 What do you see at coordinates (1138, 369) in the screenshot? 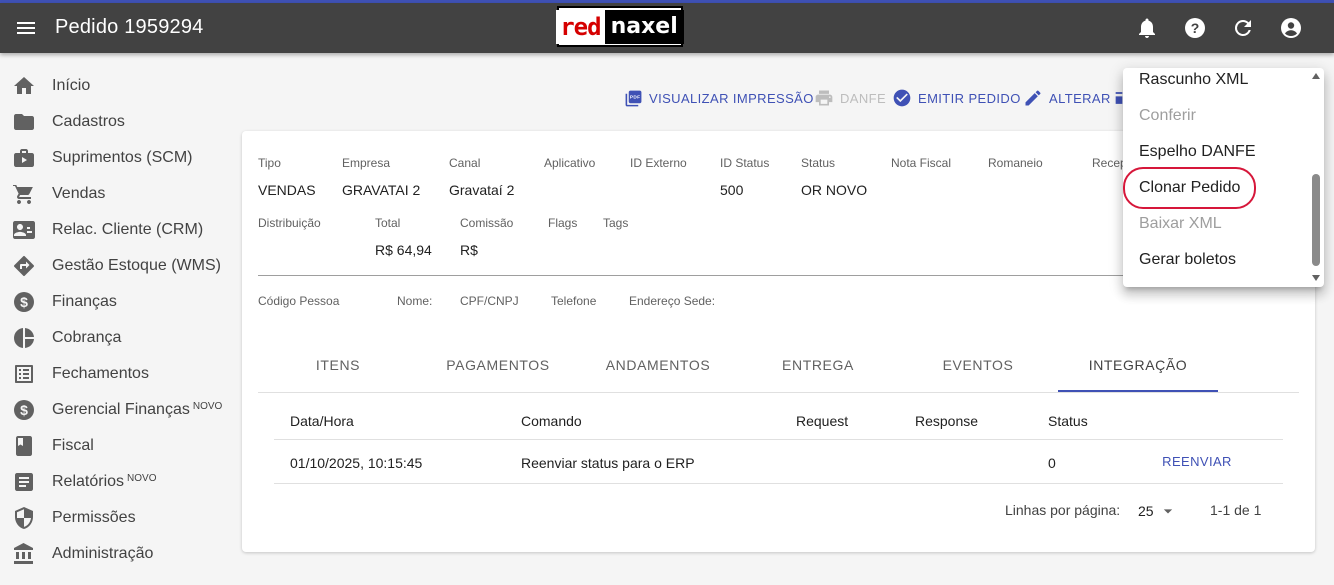
I see `tab-integracao: INTEGRAÇÃO` at bounding box center [1138, 369].